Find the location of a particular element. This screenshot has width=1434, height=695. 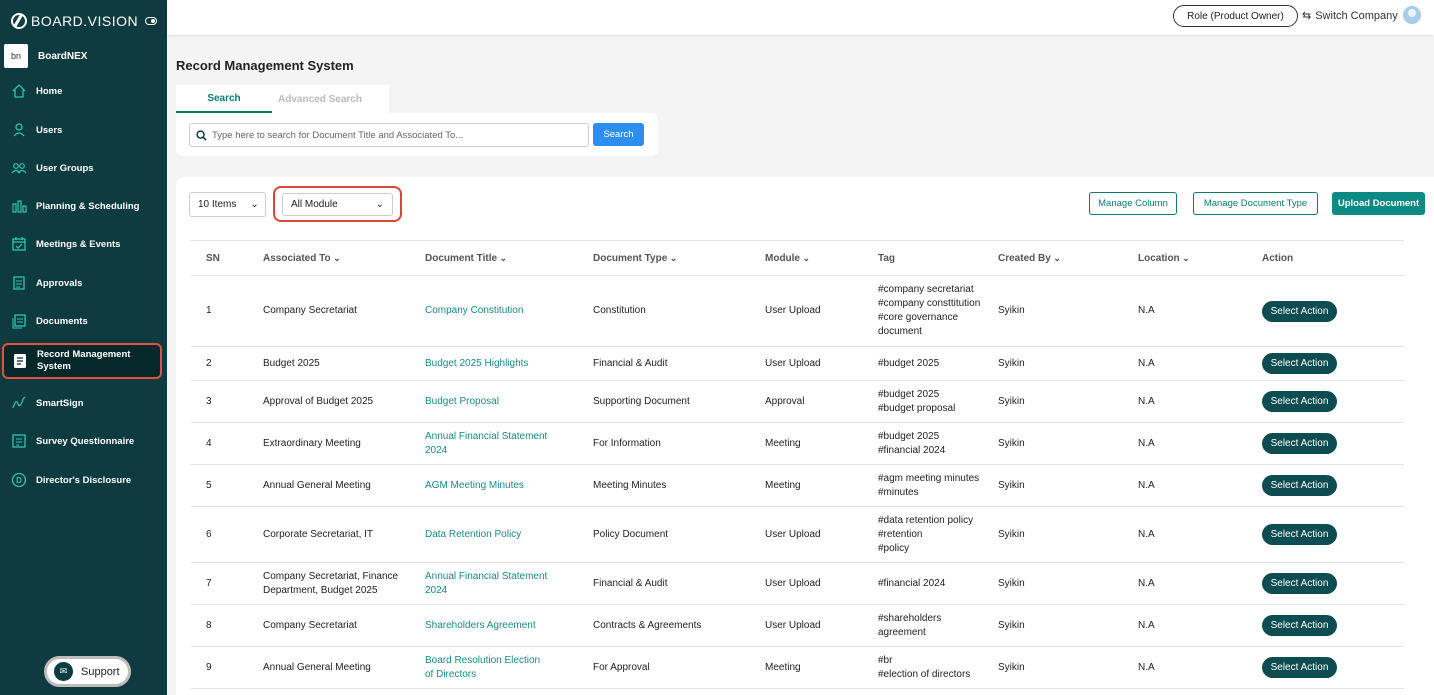

sidebar-item-documents: Documents is located at coordinates (83, 321).